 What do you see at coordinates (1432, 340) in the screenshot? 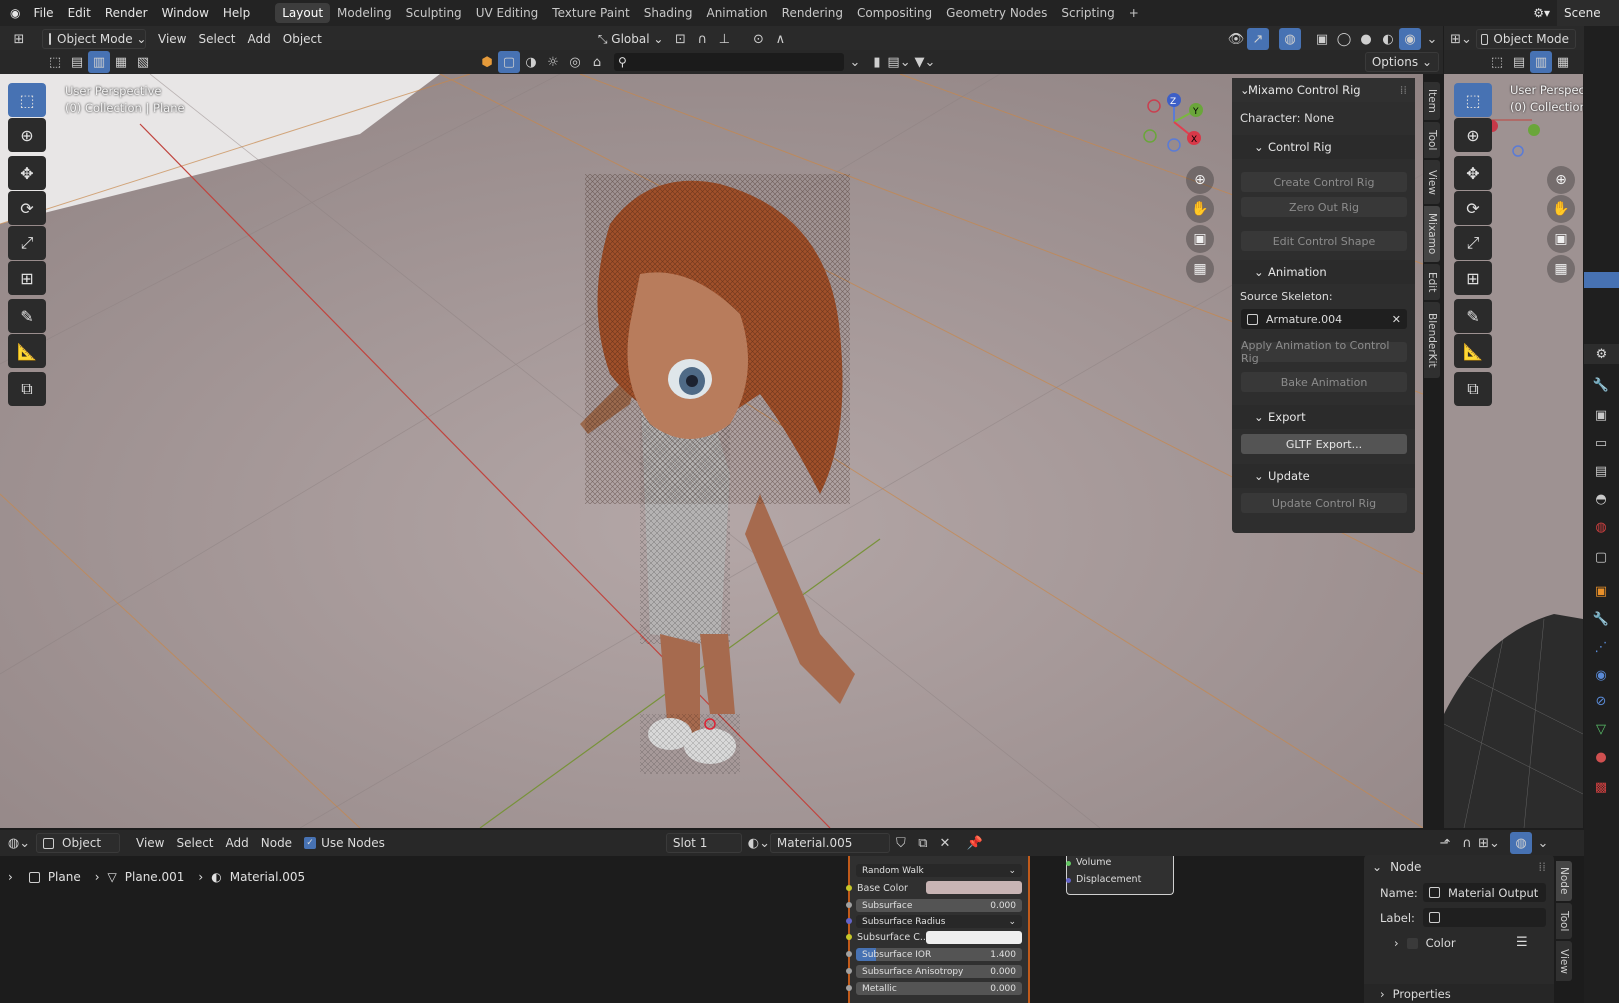
I see `tab-blenderkit: BlenderKit` at bounding box center [1432, 340].